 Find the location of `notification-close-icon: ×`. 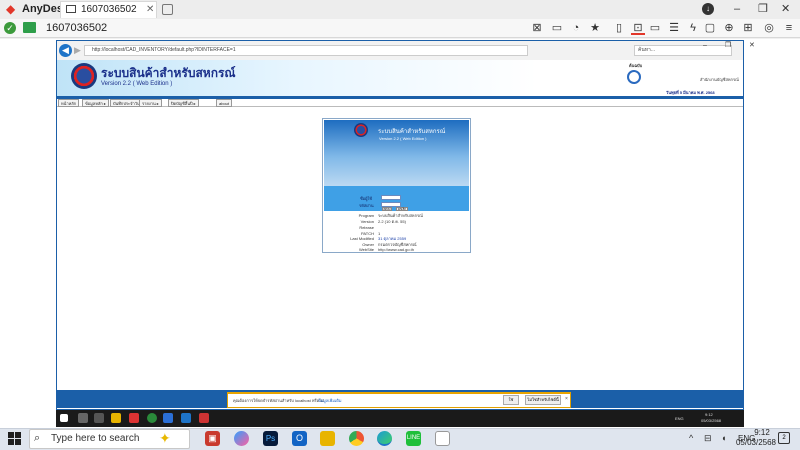

notification-close-icon: × is located at coordinates (566, 399).